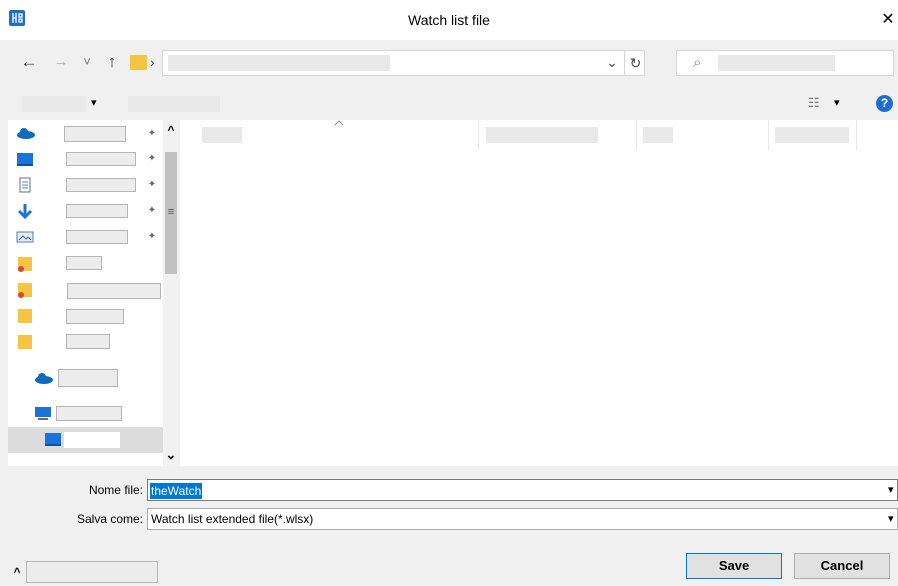 The height and width of the screenshot is (586, 898). Describe the element at coordinates (112, 62) in the screenshot. I see `up-button: ↑` at that location.